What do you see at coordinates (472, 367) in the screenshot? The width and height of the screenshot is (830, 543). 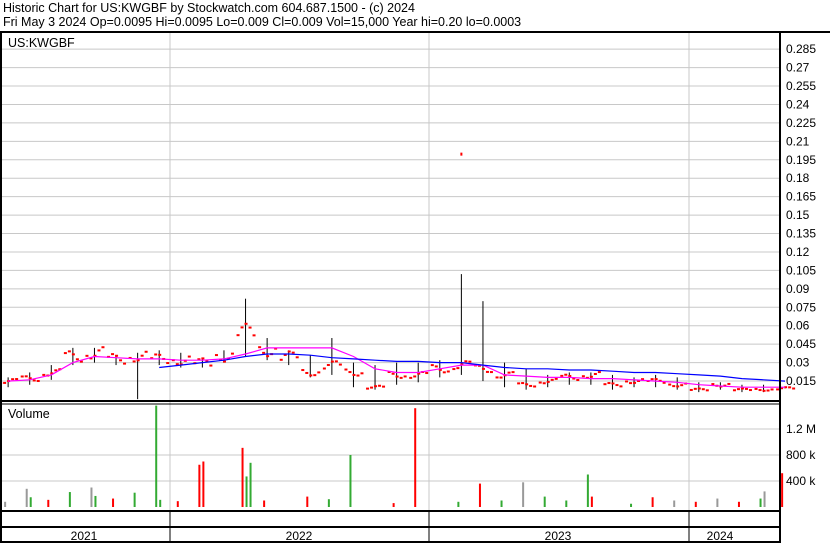 I see `ma-long-line` at bounding box center [472, 367].